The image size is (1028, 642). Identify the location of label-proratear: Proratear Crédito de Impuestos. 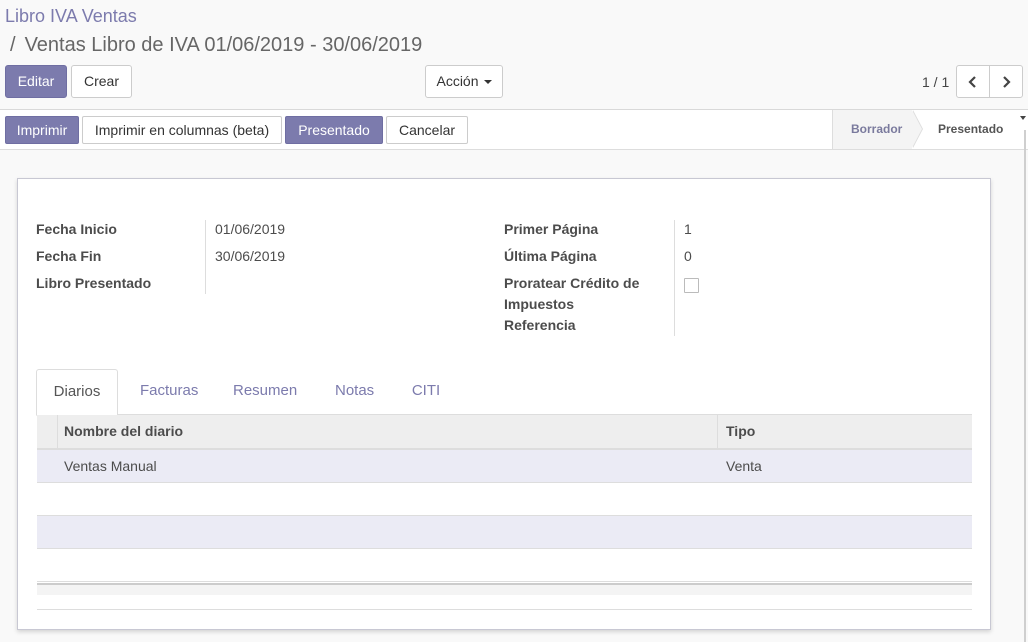
(572, 293).